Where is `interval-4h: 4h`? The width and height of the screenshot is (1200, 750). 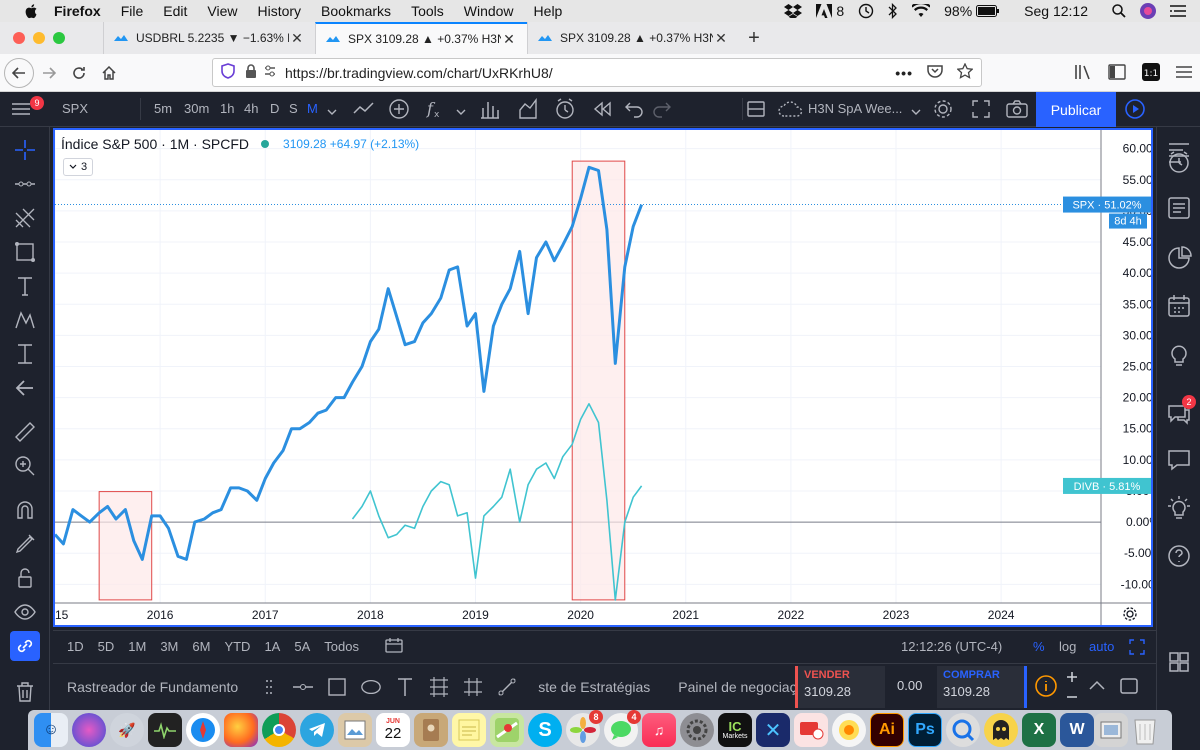
interval-4h: 4h is located at coordinates (251, 108).